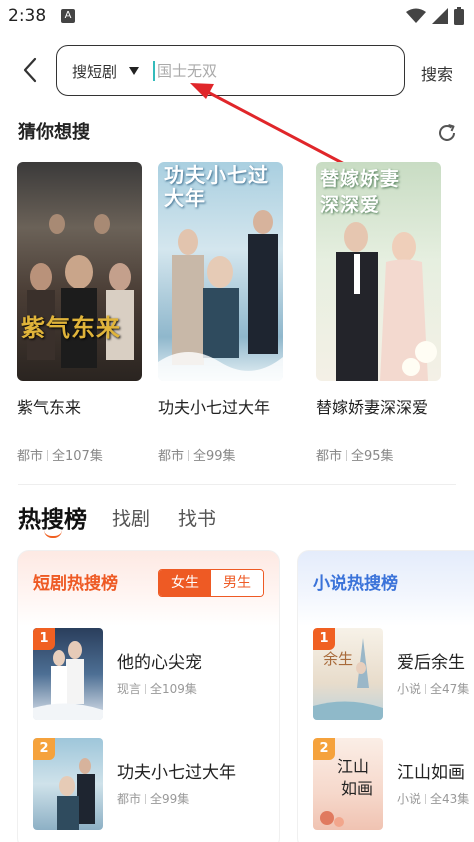  I want to click on rank-item: 2 功夫小七过大年 都市 全99集, so click(153, 784).